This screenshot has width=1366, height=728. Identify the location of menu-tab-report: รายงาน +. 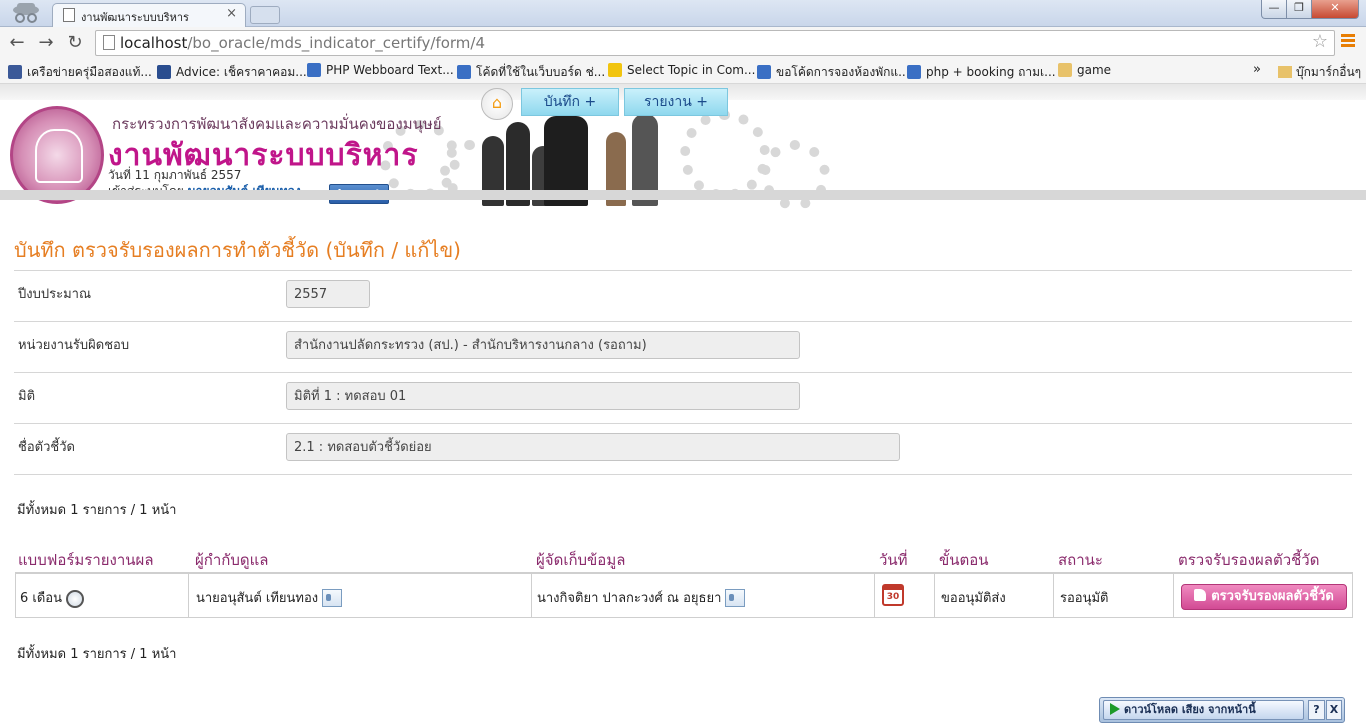
(676, 102).